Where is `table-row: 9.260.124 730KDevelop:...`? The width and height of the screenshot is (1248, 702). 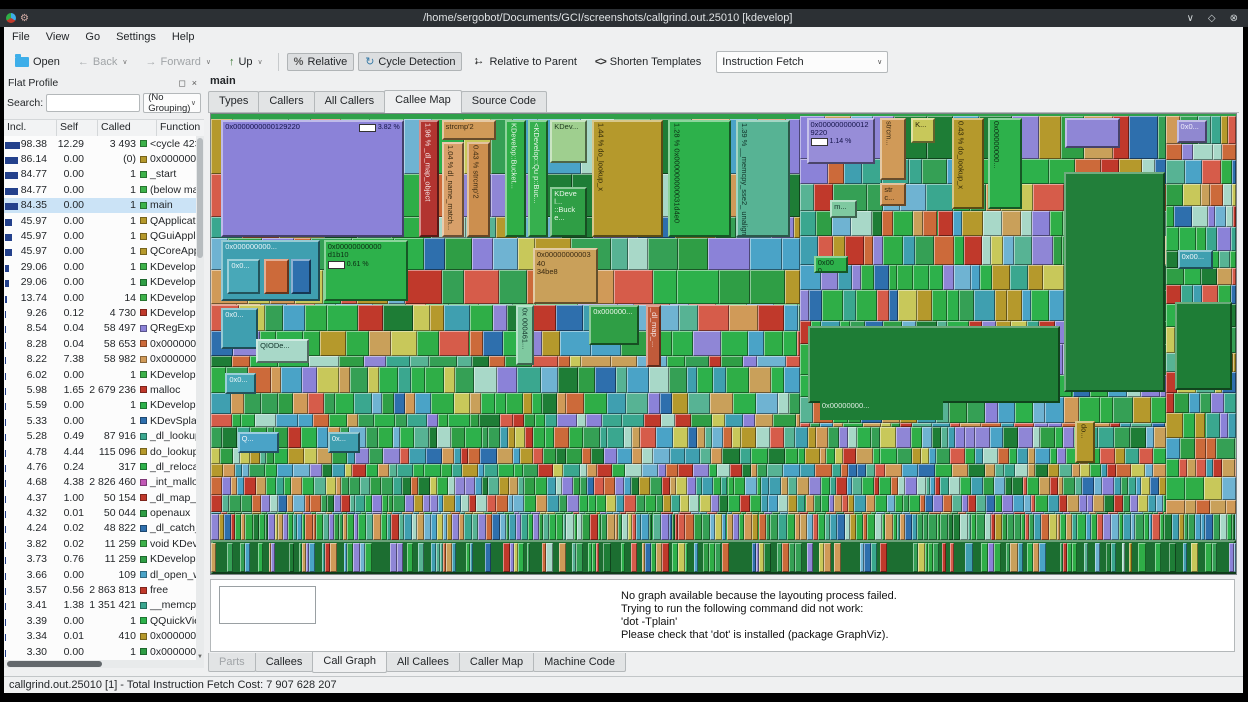 table-row: 9.260.124 730KDevelop:... is located at coordinates (100, 312).